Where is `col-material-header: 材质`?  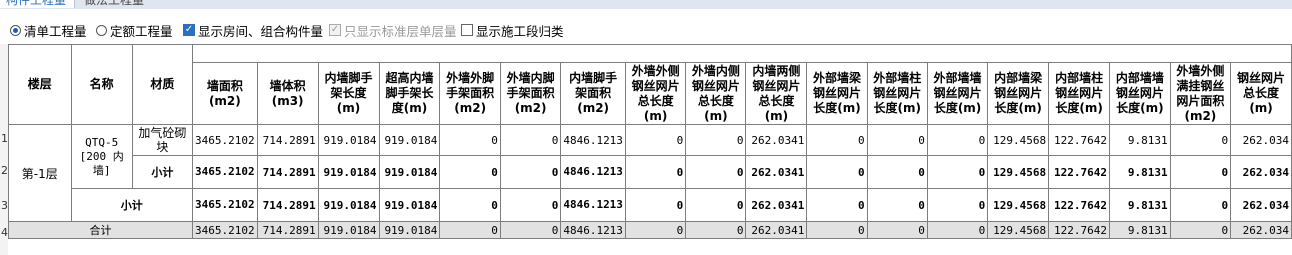
col-material-header: 材质 is located at coordinates (162, 84).